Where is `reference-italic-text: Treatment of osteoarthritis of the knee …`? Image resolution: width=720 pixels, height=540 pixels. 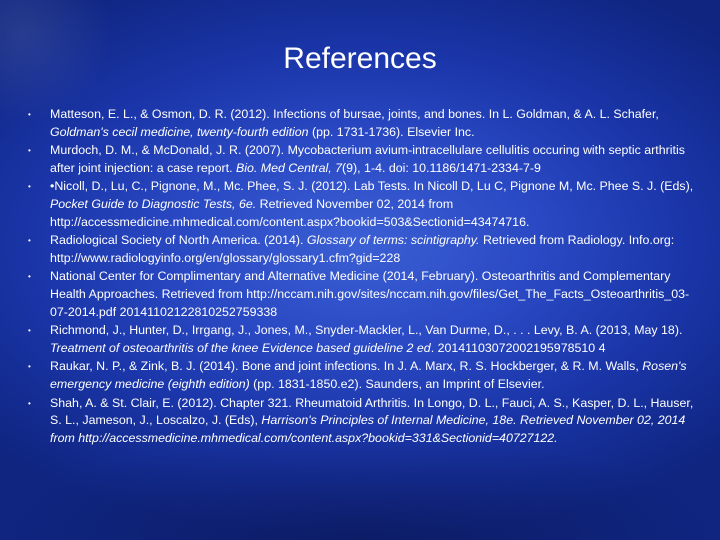 reference-italic-text: Treatment of osteoarthritis of the knee … is located at coordinates (240, 347).